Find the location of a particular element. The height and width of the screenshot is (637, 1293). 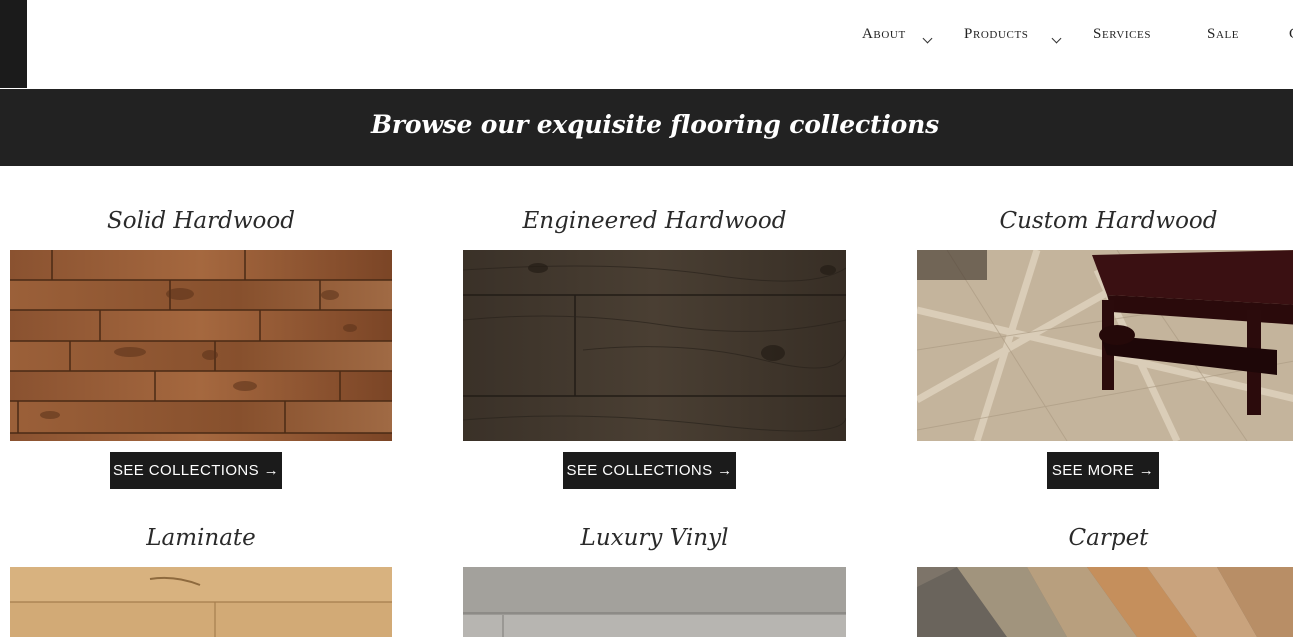

nav-item-sale: Sale is located at coordinates (1223, 34).